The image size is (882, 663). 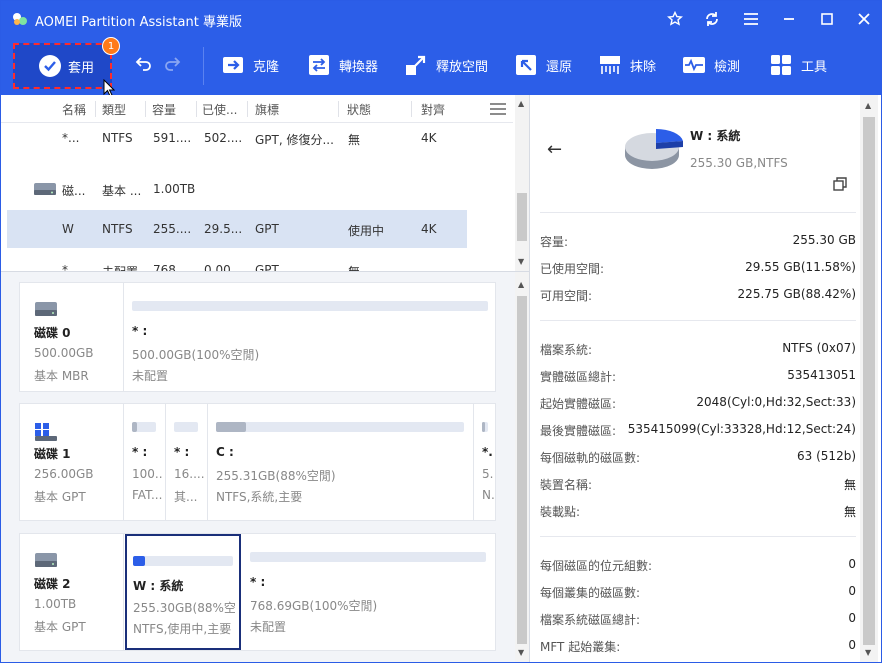 What do you see at coordinates (52, 333) in the screenshot?
I see `disk-name: 磁碟 0` at bounding box center [52, 333].